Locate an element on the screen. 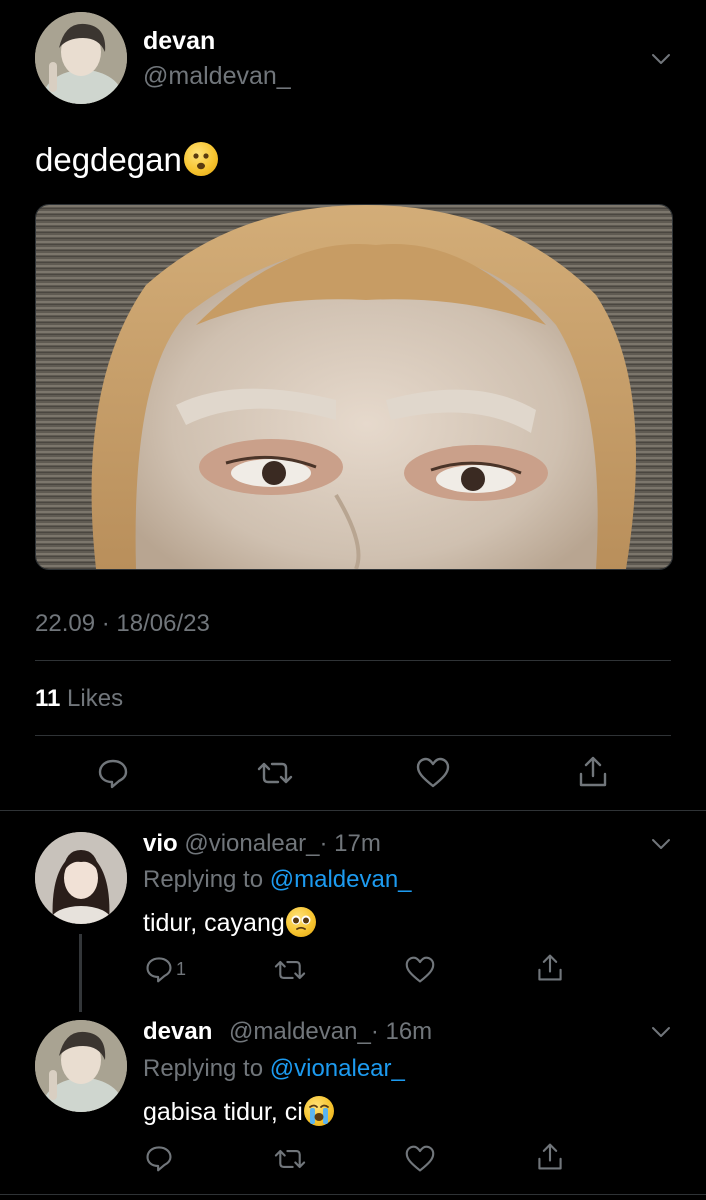 Image resolution: width=706 pixels, height=1200 pixels. author-name: devan is located at coordinates (179, 41).